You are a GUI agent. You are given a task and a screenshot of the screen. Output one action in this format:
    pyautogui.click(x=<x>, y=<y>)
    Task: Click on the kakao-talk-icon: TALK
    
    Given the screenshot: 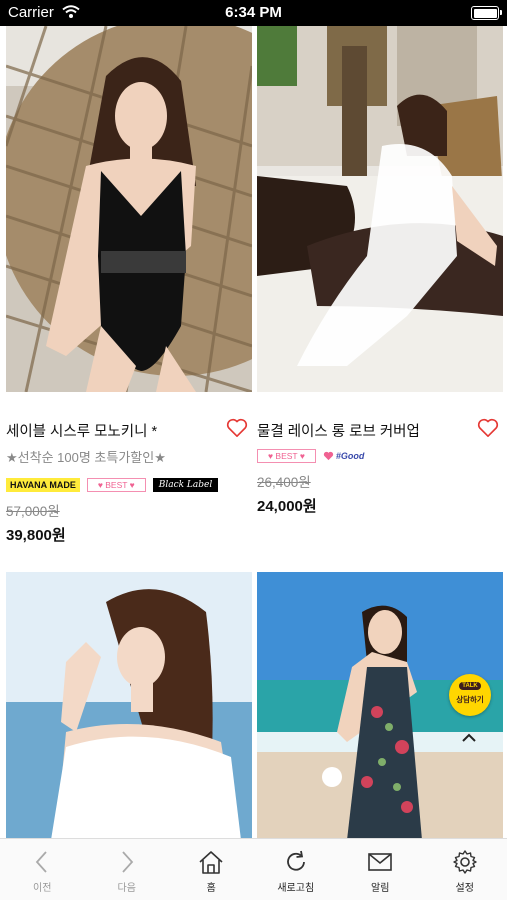 What is the action you would take?
    pyautogui.click(x=470, y=686)
    